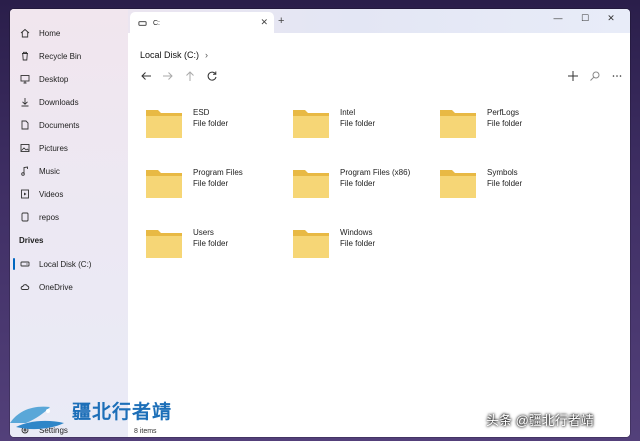  I want to click on close-tab-icon: ✕, so click(264, 22).